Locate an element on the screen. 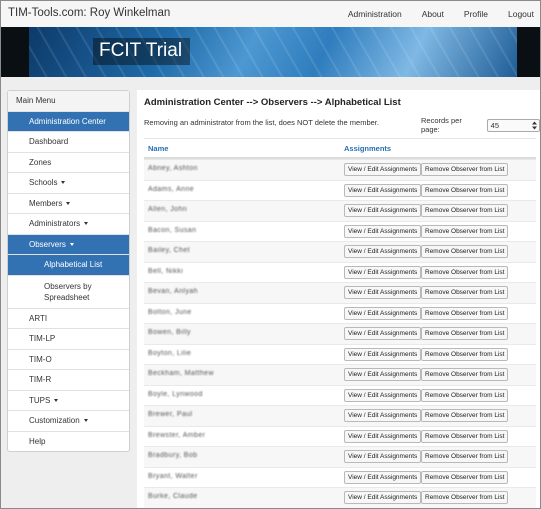  sidebar-item: Zones is located at coordinates (68, 162).